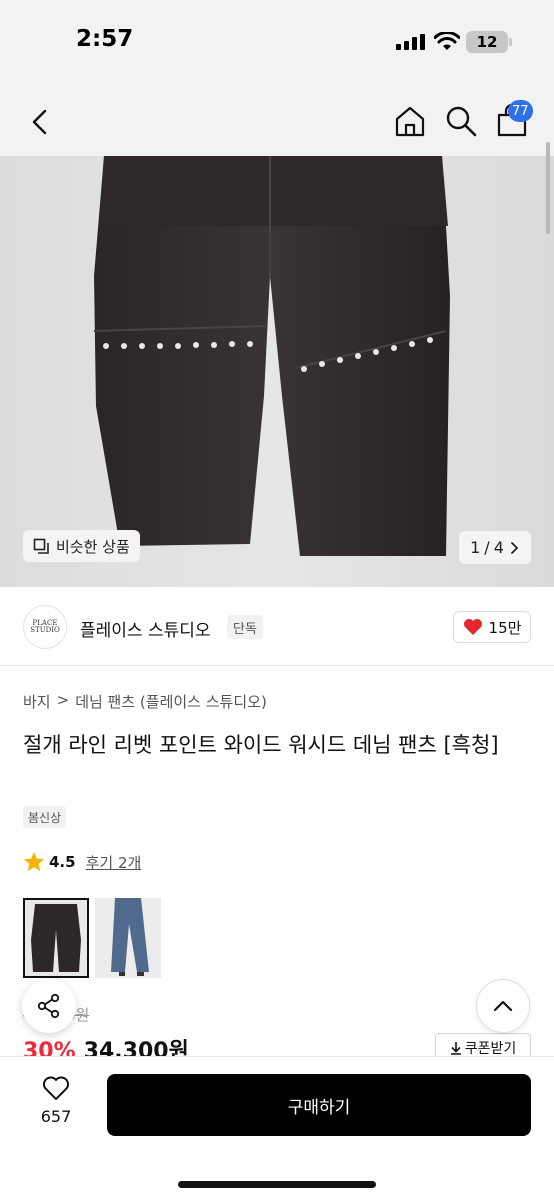  I want to click on status-bar: 2:57 12, so click(277, 45).